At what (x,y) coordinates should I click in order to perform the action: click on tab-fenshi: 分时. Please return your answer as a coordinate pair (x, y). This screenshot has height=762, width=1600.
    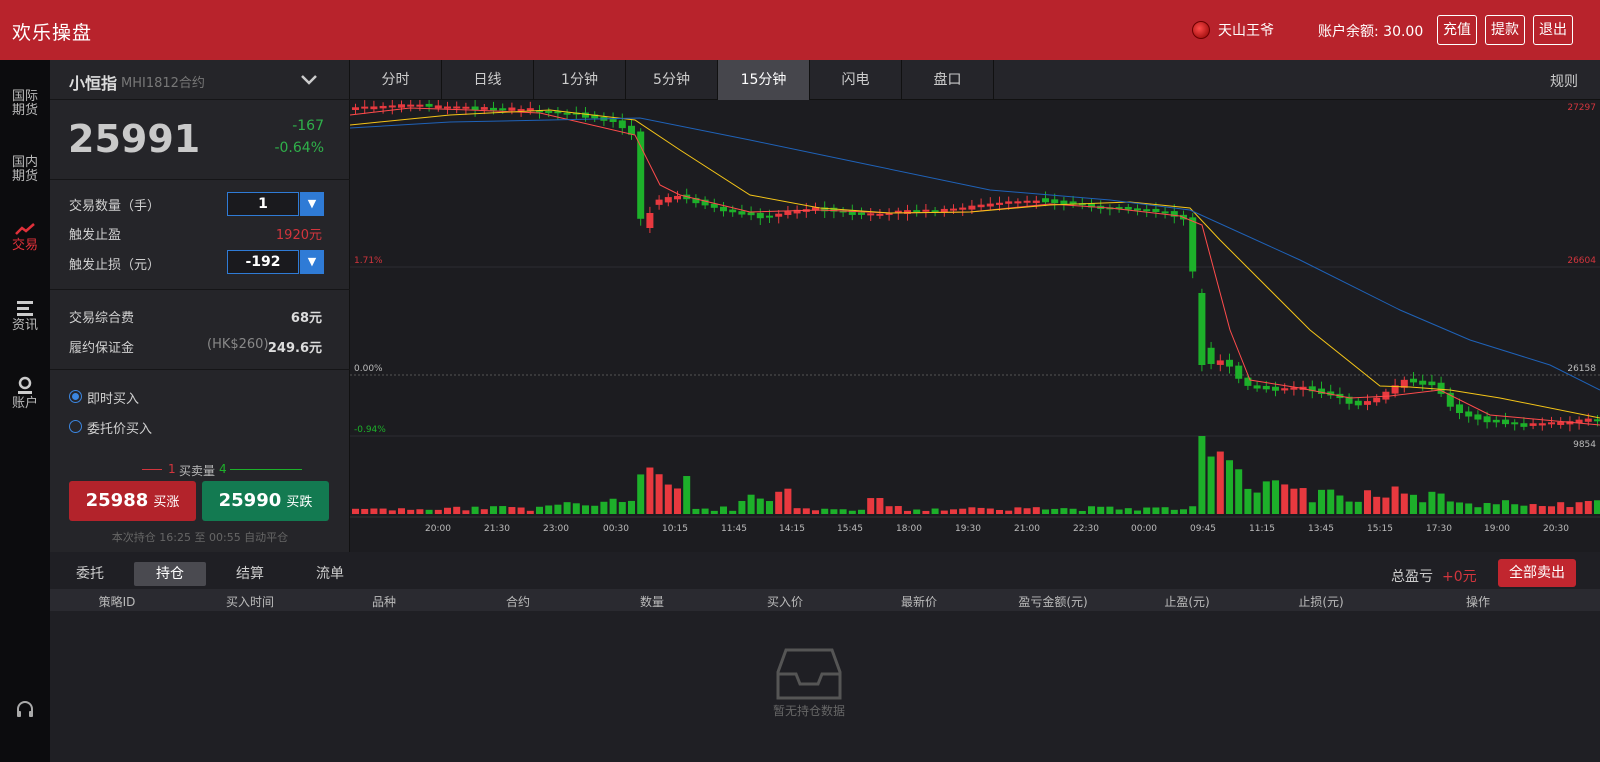
    Looking at the image, I should click on (396, 80).